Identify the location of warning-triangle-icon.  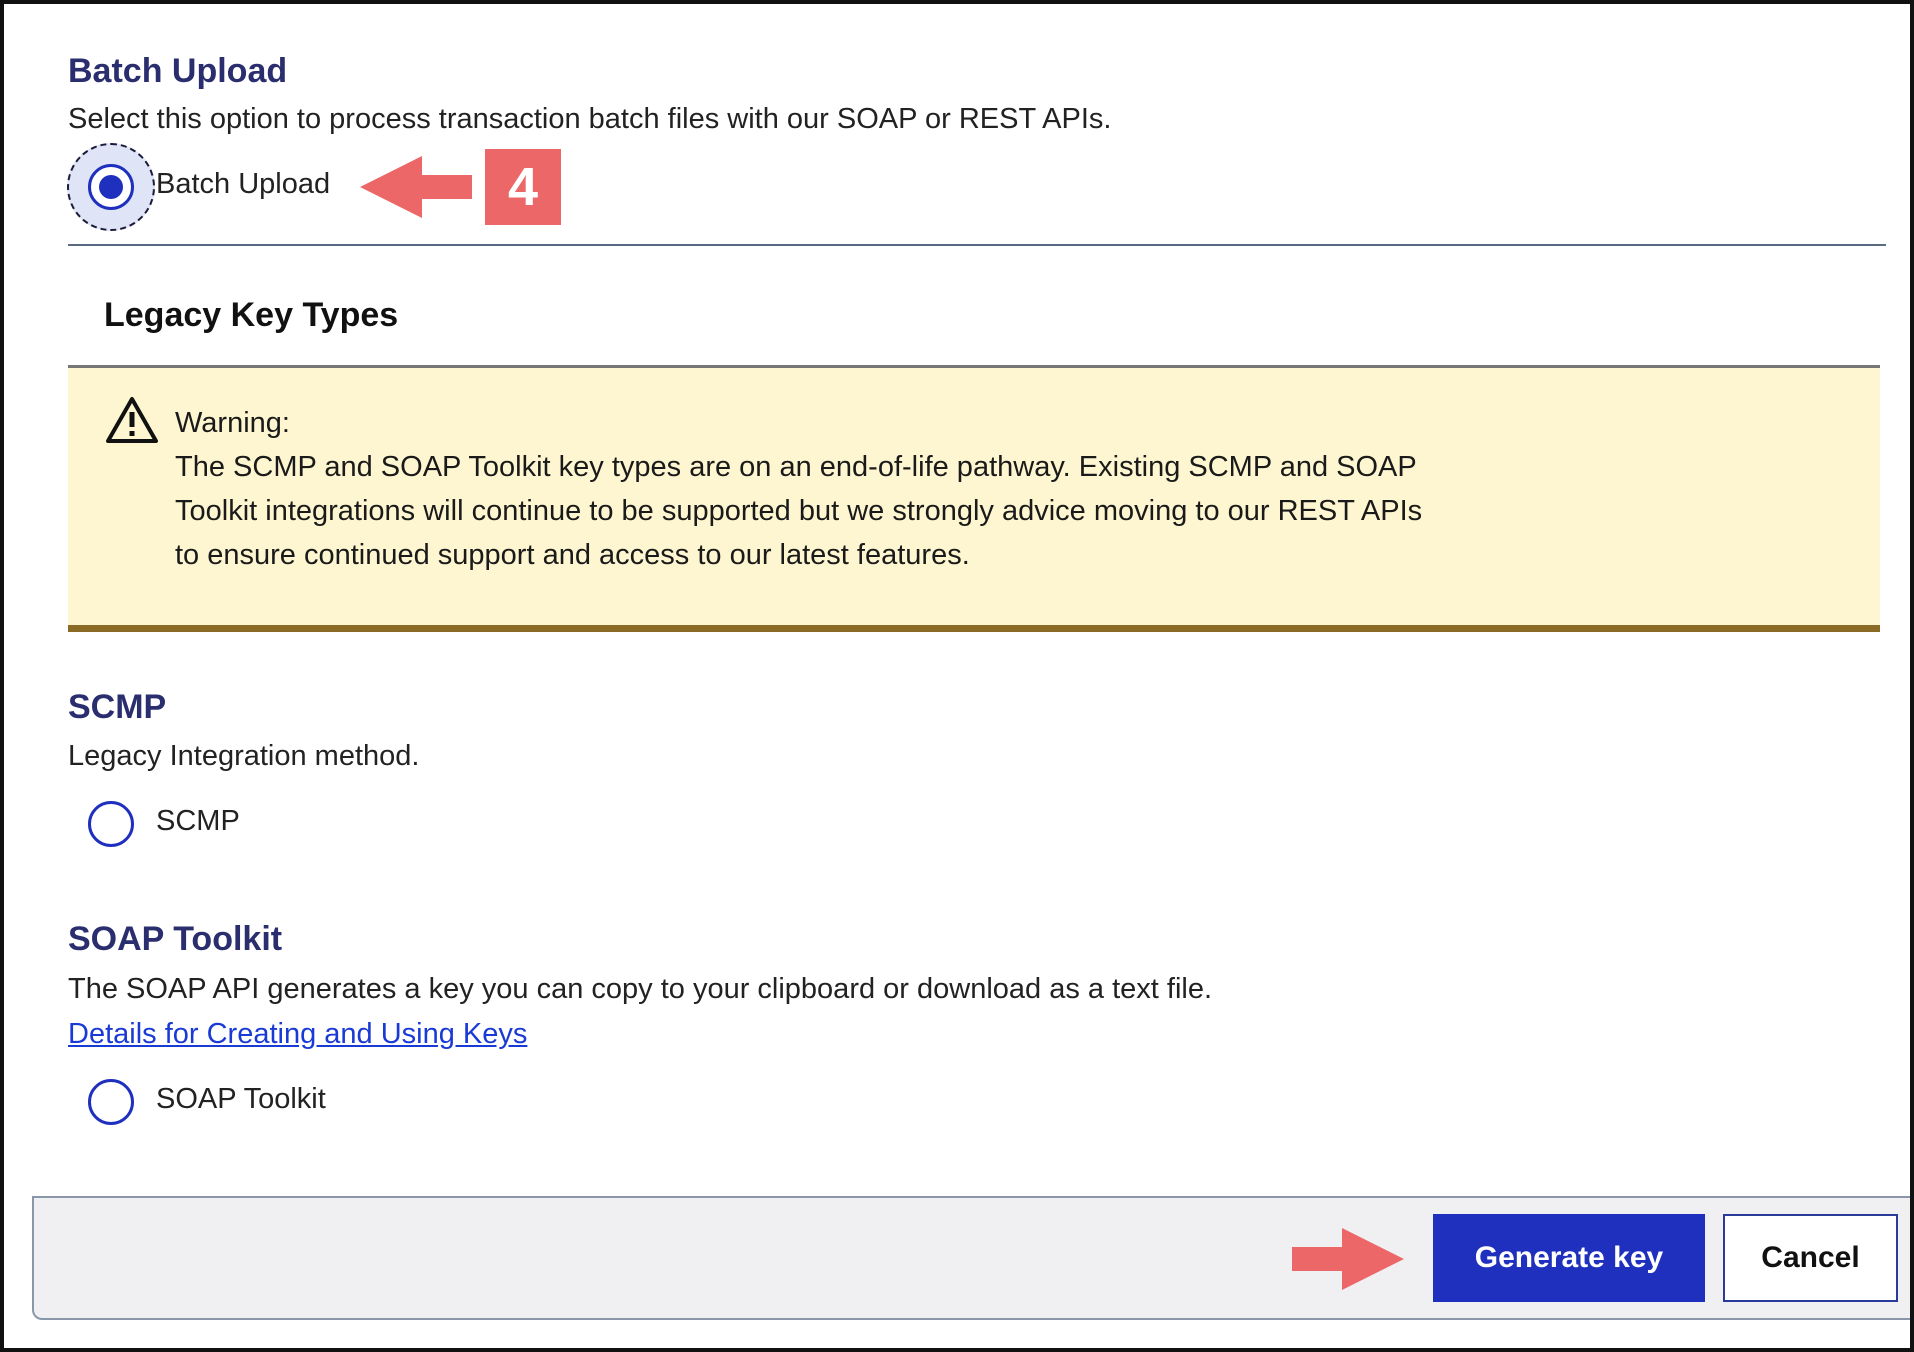
(132, 420).